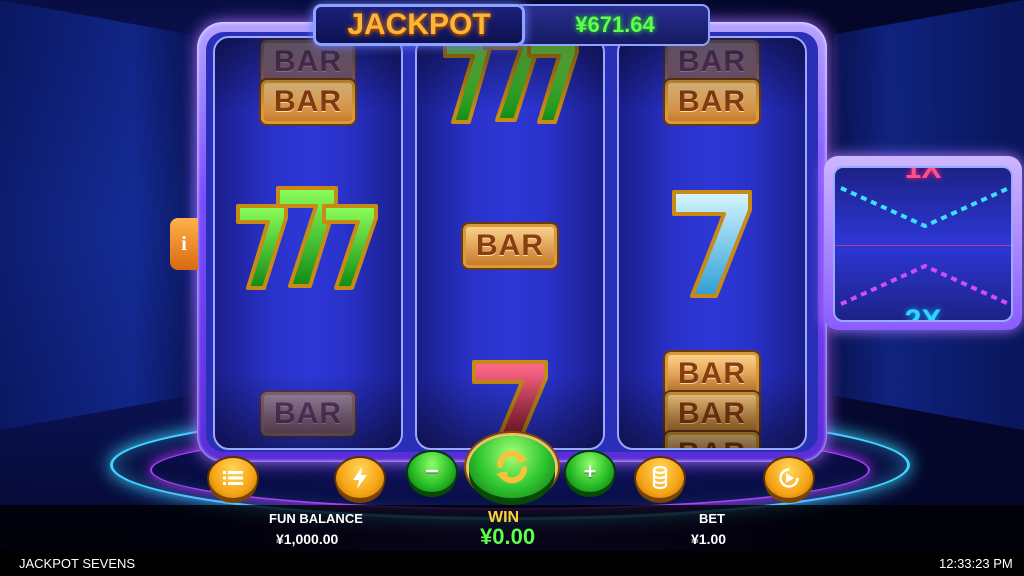  I want to click on bet-label: BET, so click(712, 518).